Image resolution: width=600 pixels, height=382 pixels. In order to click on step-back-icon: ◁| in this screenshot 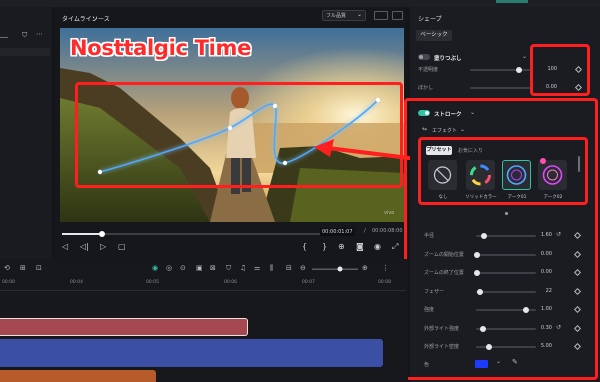, I will do `click(84, 246)`.